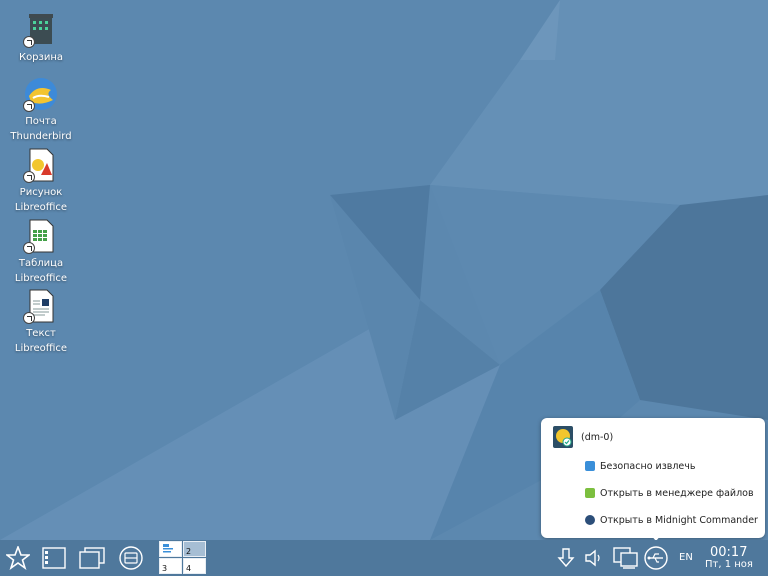 The height and width of the screenshot is (576, 768). I want to click on desktop-icon-trash: Корзина, so click(41, 38).